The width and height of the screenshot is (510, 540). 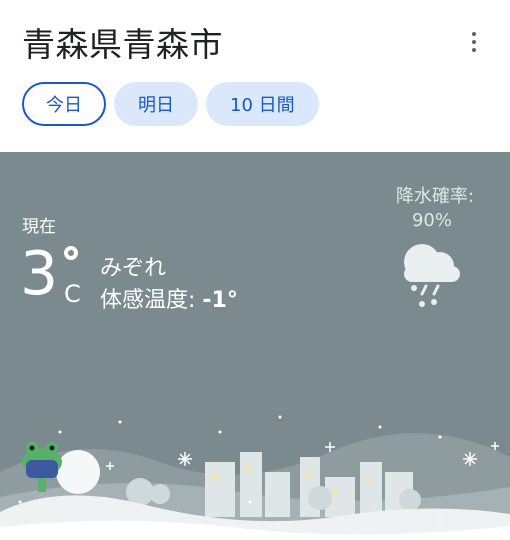 I want to click on more-vert-icon, so click(x=474, y=43).